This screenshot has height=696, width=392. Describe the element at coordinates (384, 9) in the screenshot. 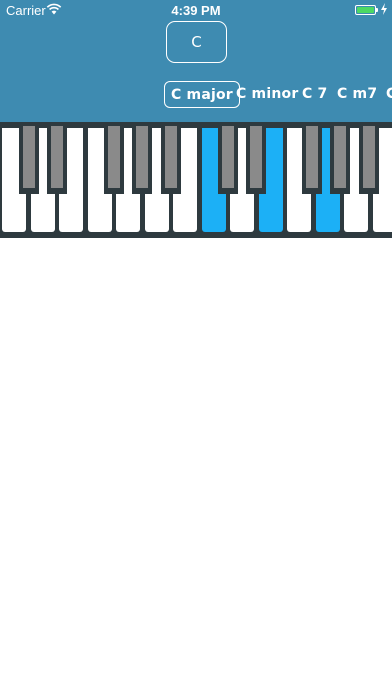

I see `charging-bolt-icon` at that location.